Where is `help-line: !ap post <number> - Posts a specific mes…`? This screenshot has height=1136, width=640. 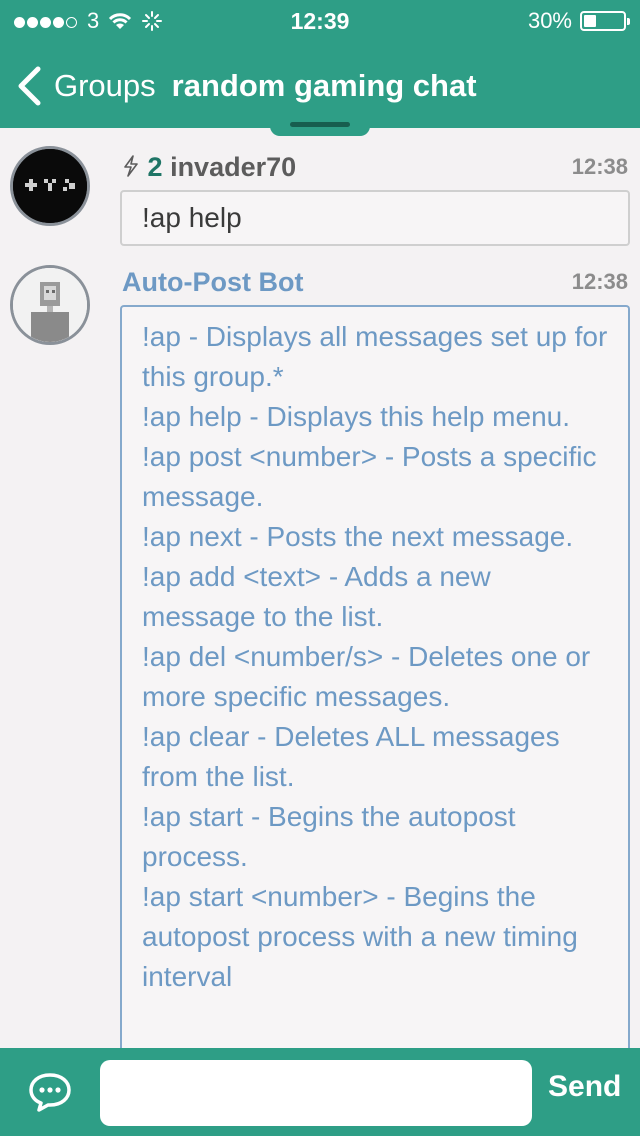
help-line: !ap post <number> - Posts a specific mes… is located at coordinates (369, 476).